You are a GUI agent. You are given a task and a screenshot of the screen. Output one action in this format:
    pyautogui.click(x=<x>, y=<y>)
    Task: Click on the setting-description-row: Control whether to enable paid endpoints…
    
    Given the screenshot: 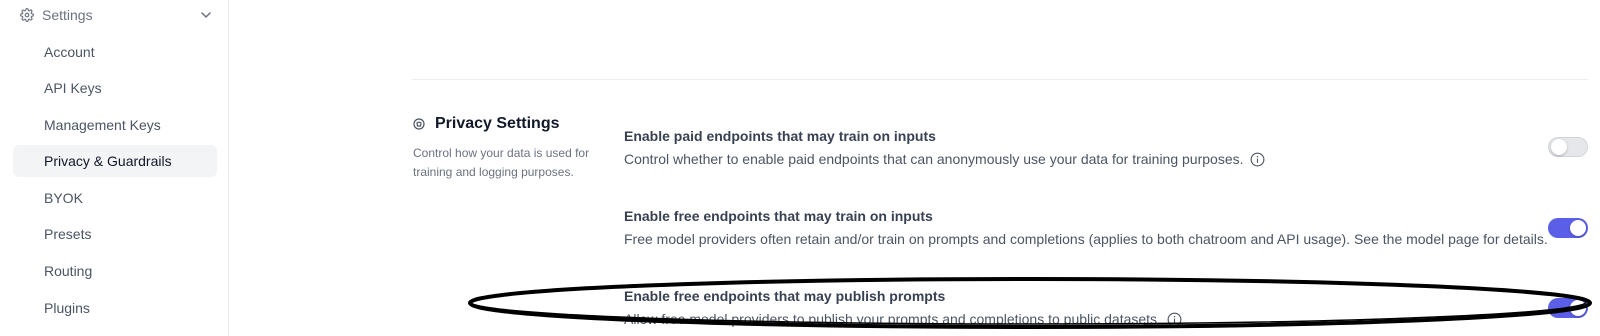 What is the action you would take?
    pyautogui.click(x=1112, y=159)
    